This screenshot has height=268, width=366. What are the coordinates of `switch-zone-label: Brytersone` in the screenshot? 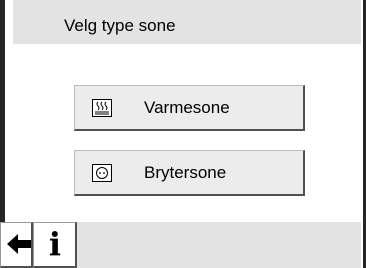 It's located at (185, 172).